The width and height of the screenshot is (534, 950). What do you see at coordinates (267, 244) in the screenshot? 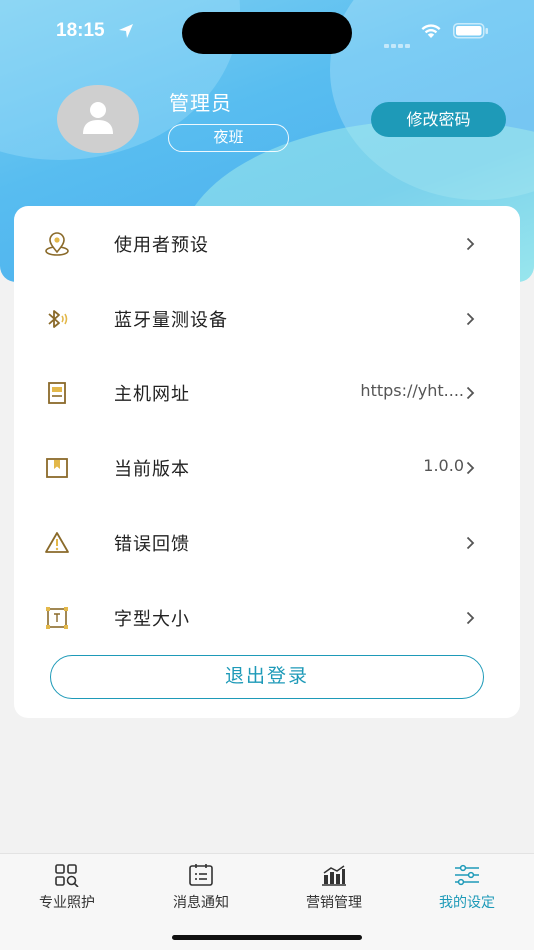
I see `settings-item-user-preset: 使用者预设` at bounding box center [267, 244].